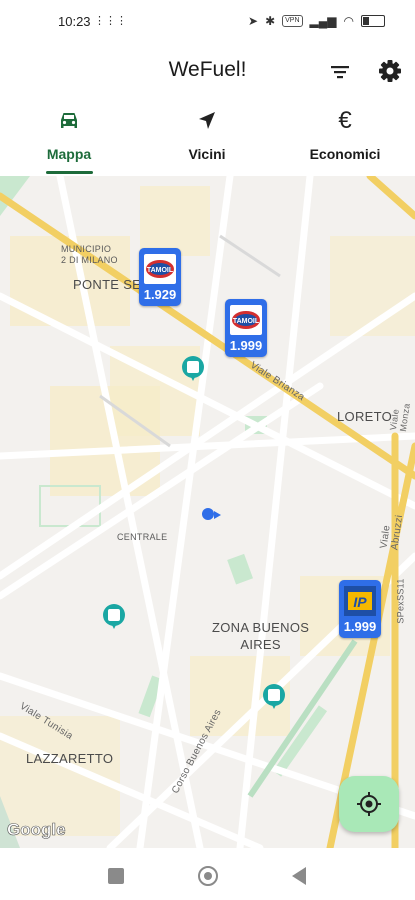 The image size is (415, 900). I want to click on ip-logo-icon: IP, so click(360, 601).